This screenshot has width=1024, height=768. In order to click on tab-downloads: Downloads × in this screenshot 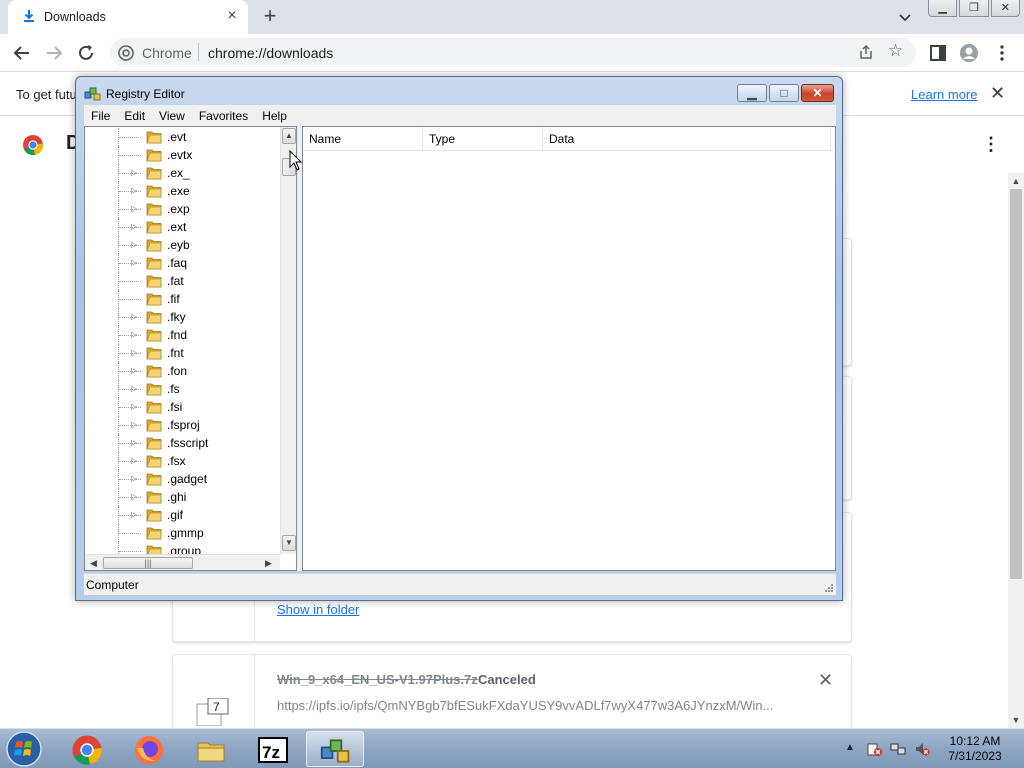, I will do `click(128, 17)`.